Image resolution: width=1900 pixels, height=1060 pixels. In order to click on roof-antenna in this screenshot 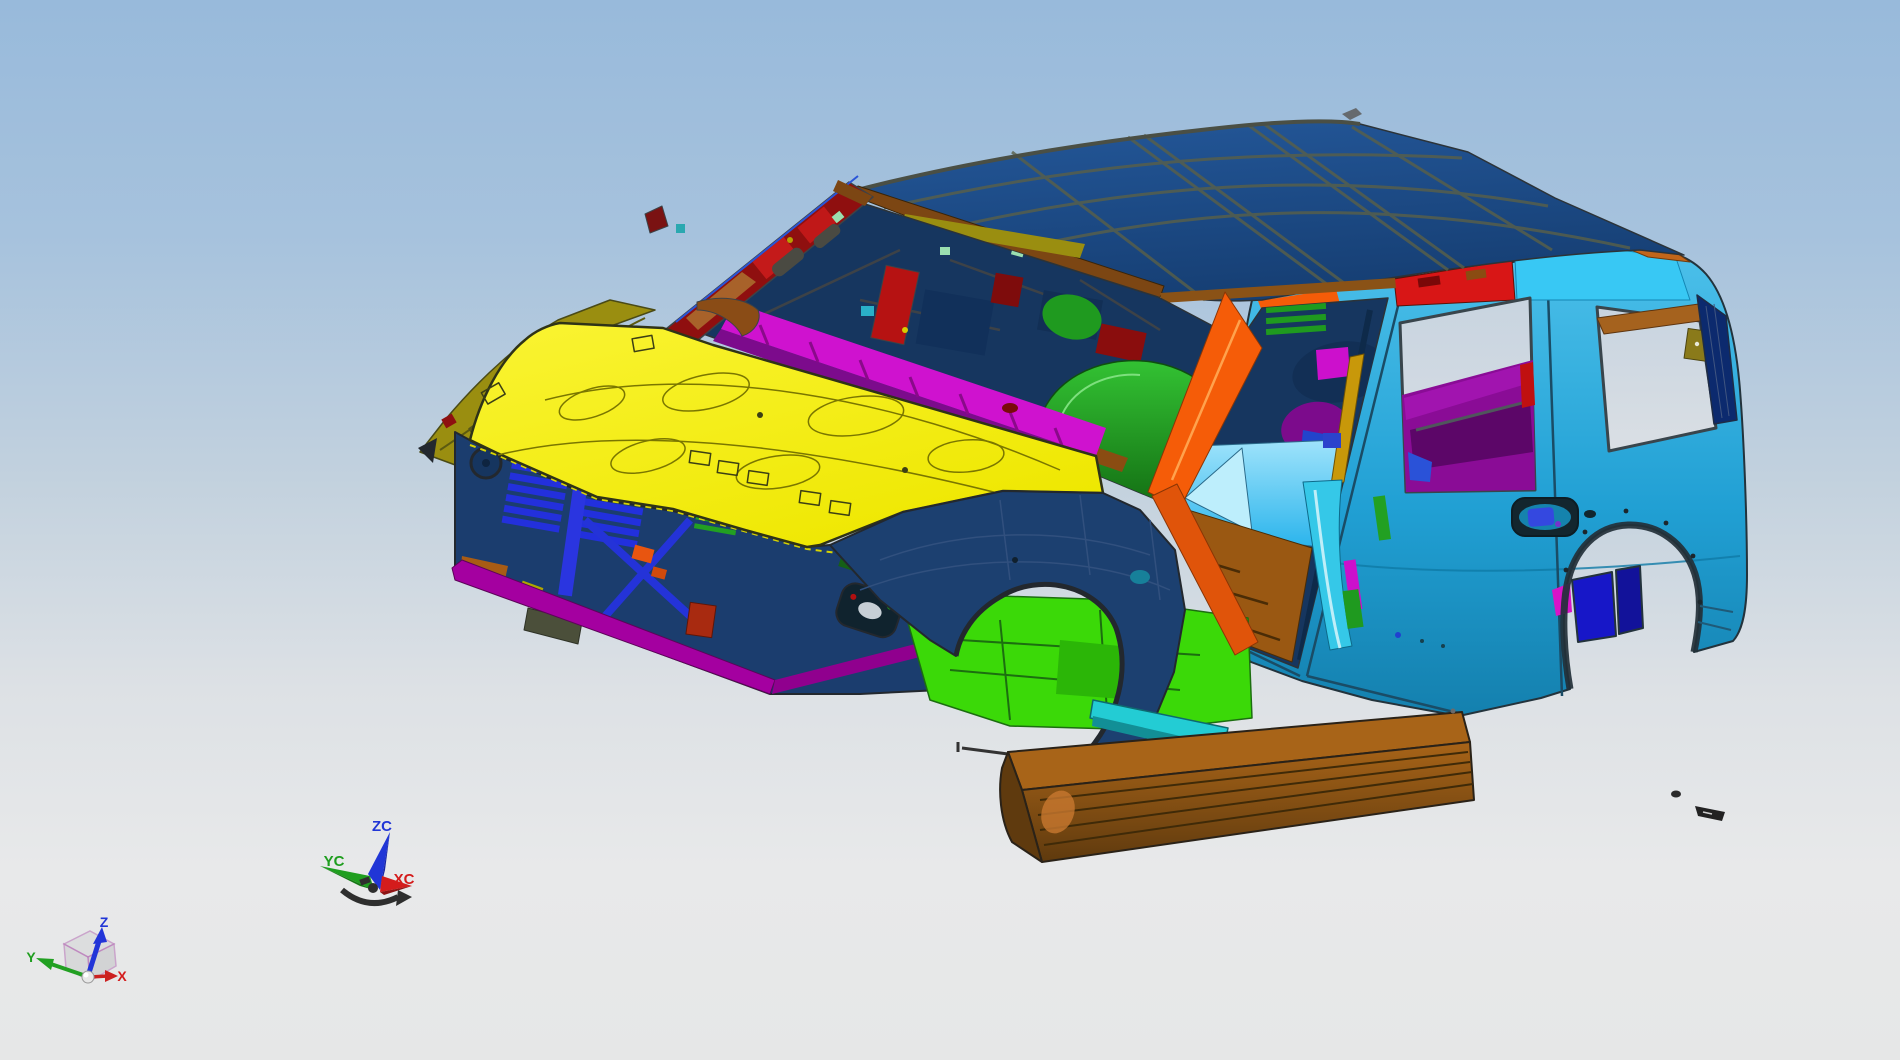, I will do `click(1352, 114)`.